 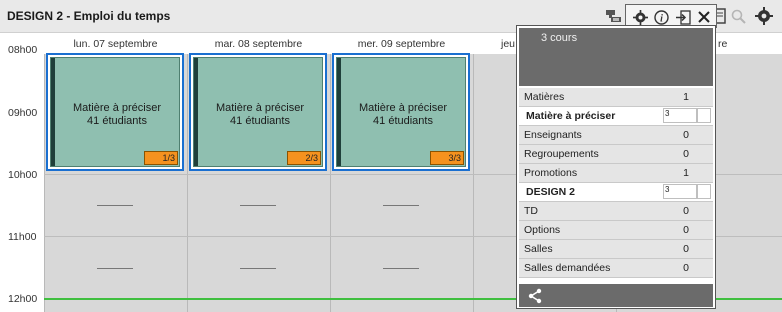 I want to click on hour-label: 08h00, so click(x=23, y=50).